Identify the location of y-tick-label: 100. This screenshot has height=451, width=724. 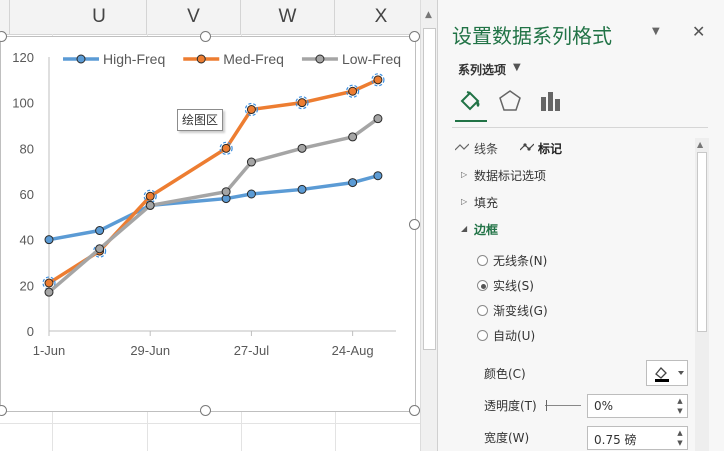
(23, 103).